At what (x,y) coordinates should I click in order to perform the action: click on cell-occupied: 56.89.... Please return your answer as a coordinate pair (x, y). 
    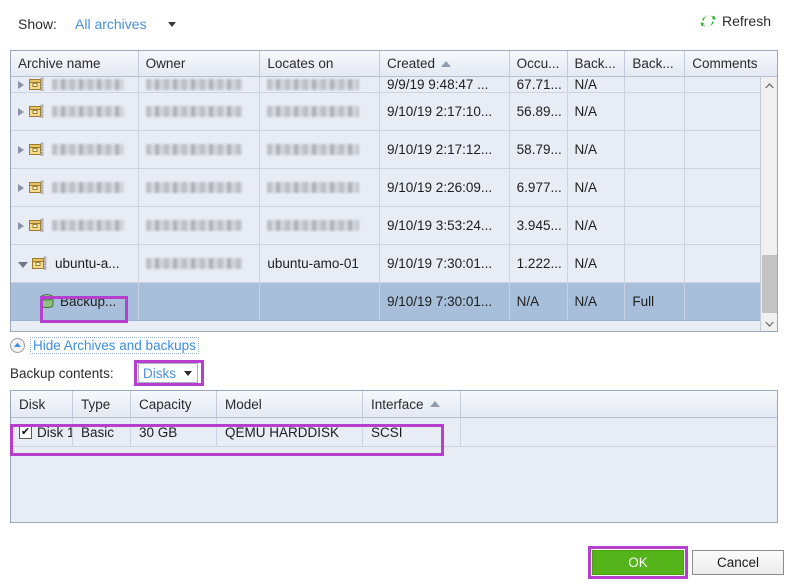
    Looking at the image, I should click on (539, 111).